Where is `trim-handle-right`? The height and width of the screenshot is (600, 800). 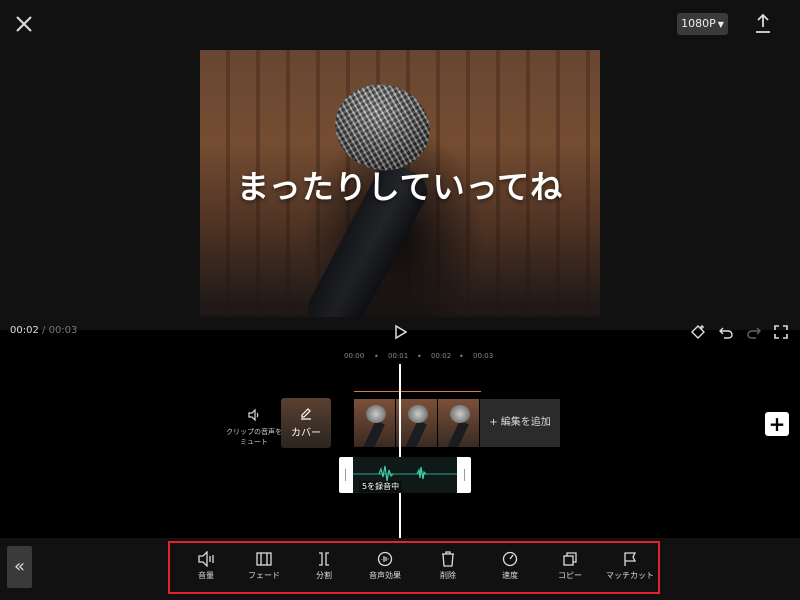 trim-handle-right is located at coordinates (464, 475).